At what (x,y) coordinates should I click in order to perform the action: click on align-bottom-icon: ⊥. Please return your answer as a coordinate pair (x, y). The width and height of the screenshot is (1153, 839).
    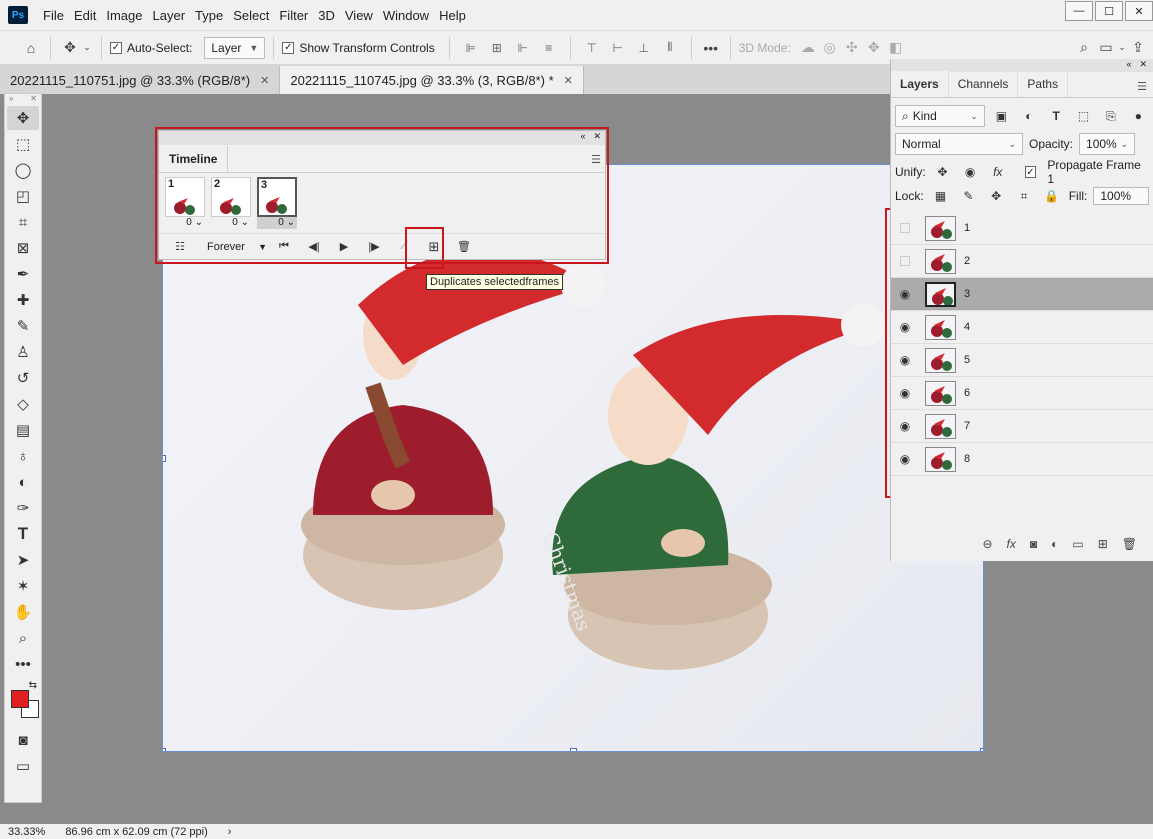
    Looking at the image, I should click on (644, 48).